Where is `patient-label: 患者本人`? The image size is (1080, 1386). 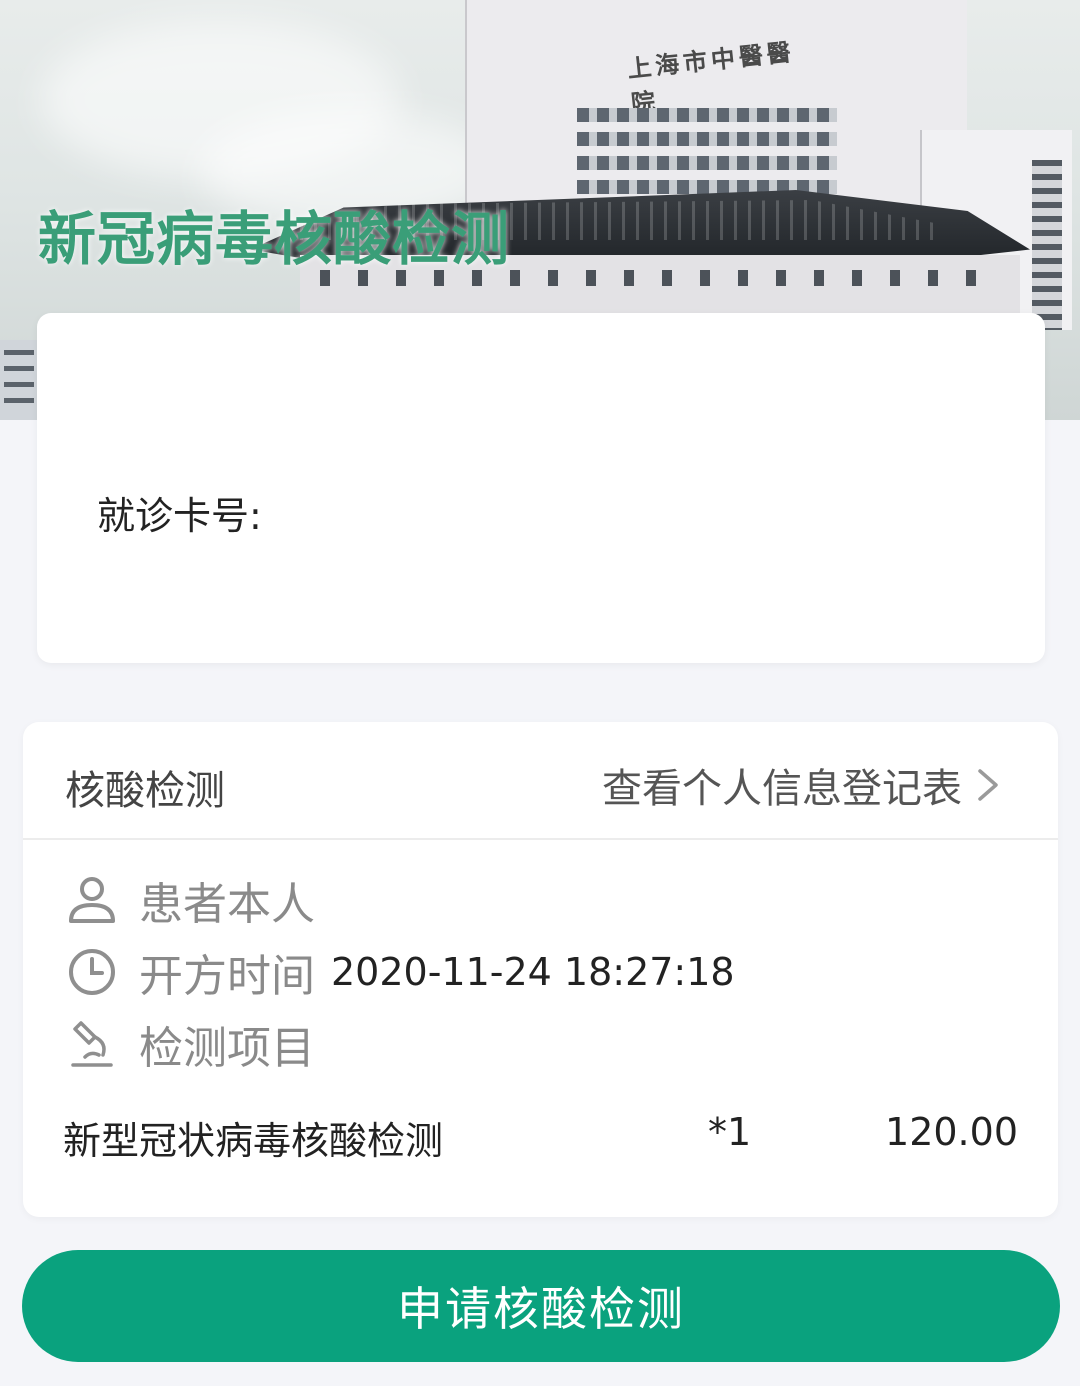 patient-label: 患者本人 is located at coordinates (227, 904).